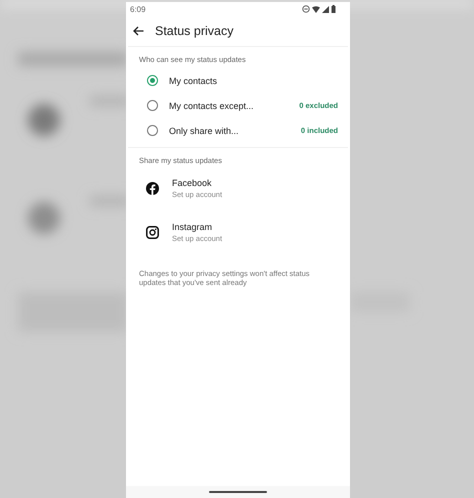 The width and height of the screenshot is (474, 498). Describe the element at coordinates (138, 9) in the screenshot. I see `status-time: 6:09` at that location.